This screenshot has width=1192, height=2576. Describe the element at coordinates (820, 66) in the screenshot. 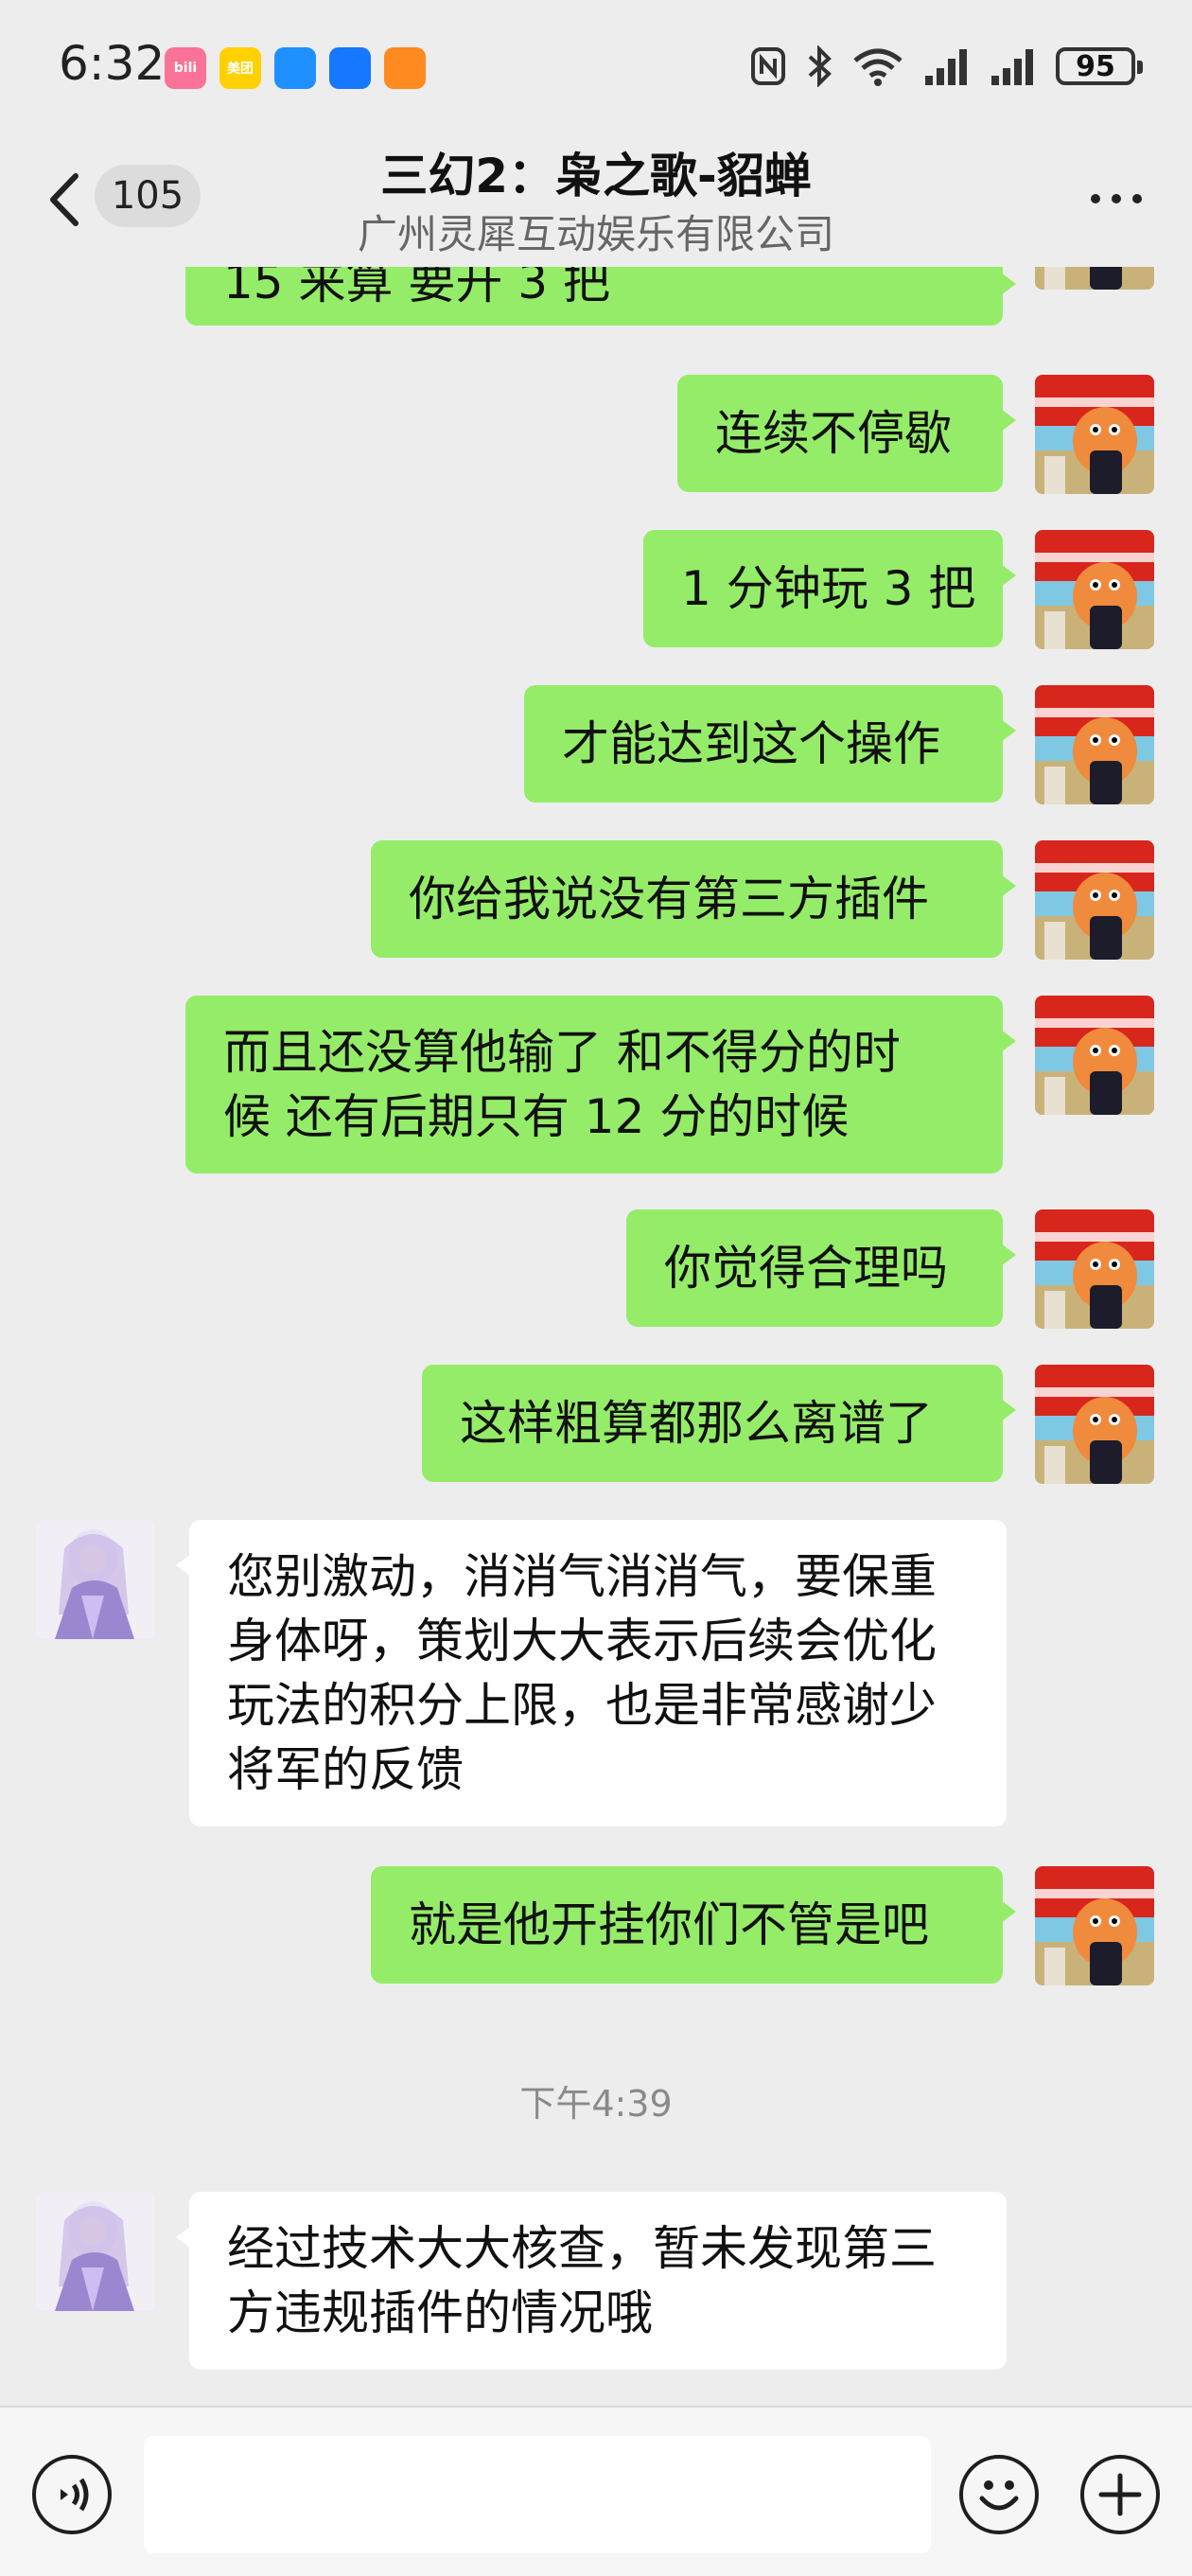

I see `bluetooth-icon` at that location.